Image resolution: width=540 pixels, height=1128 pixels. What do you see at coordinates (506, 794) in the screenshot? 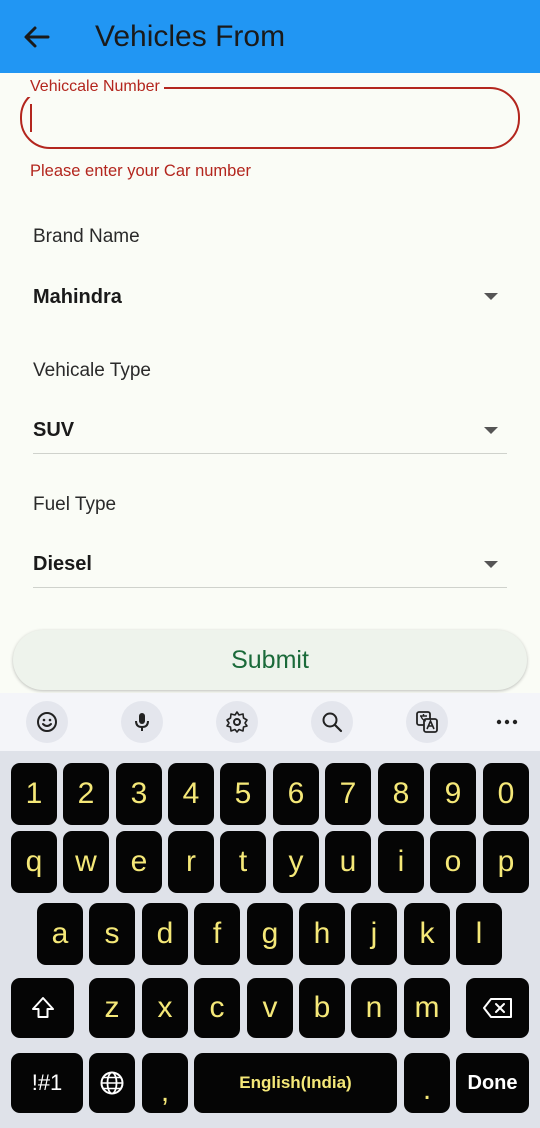
I see `key-0: 0` at bounding box center [506, 794].